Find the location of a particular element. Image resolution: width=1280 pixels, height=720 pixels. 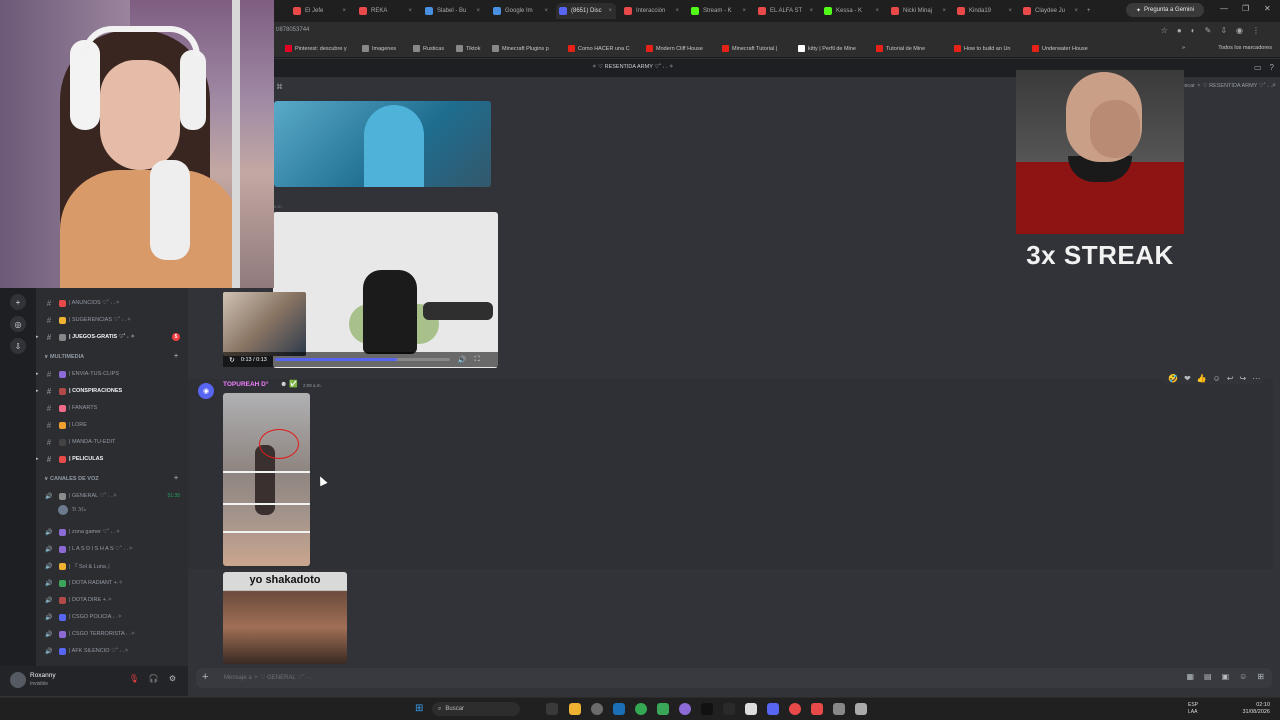

heart-emoji-icon: ❤ is located at coordinates (1187, 378).